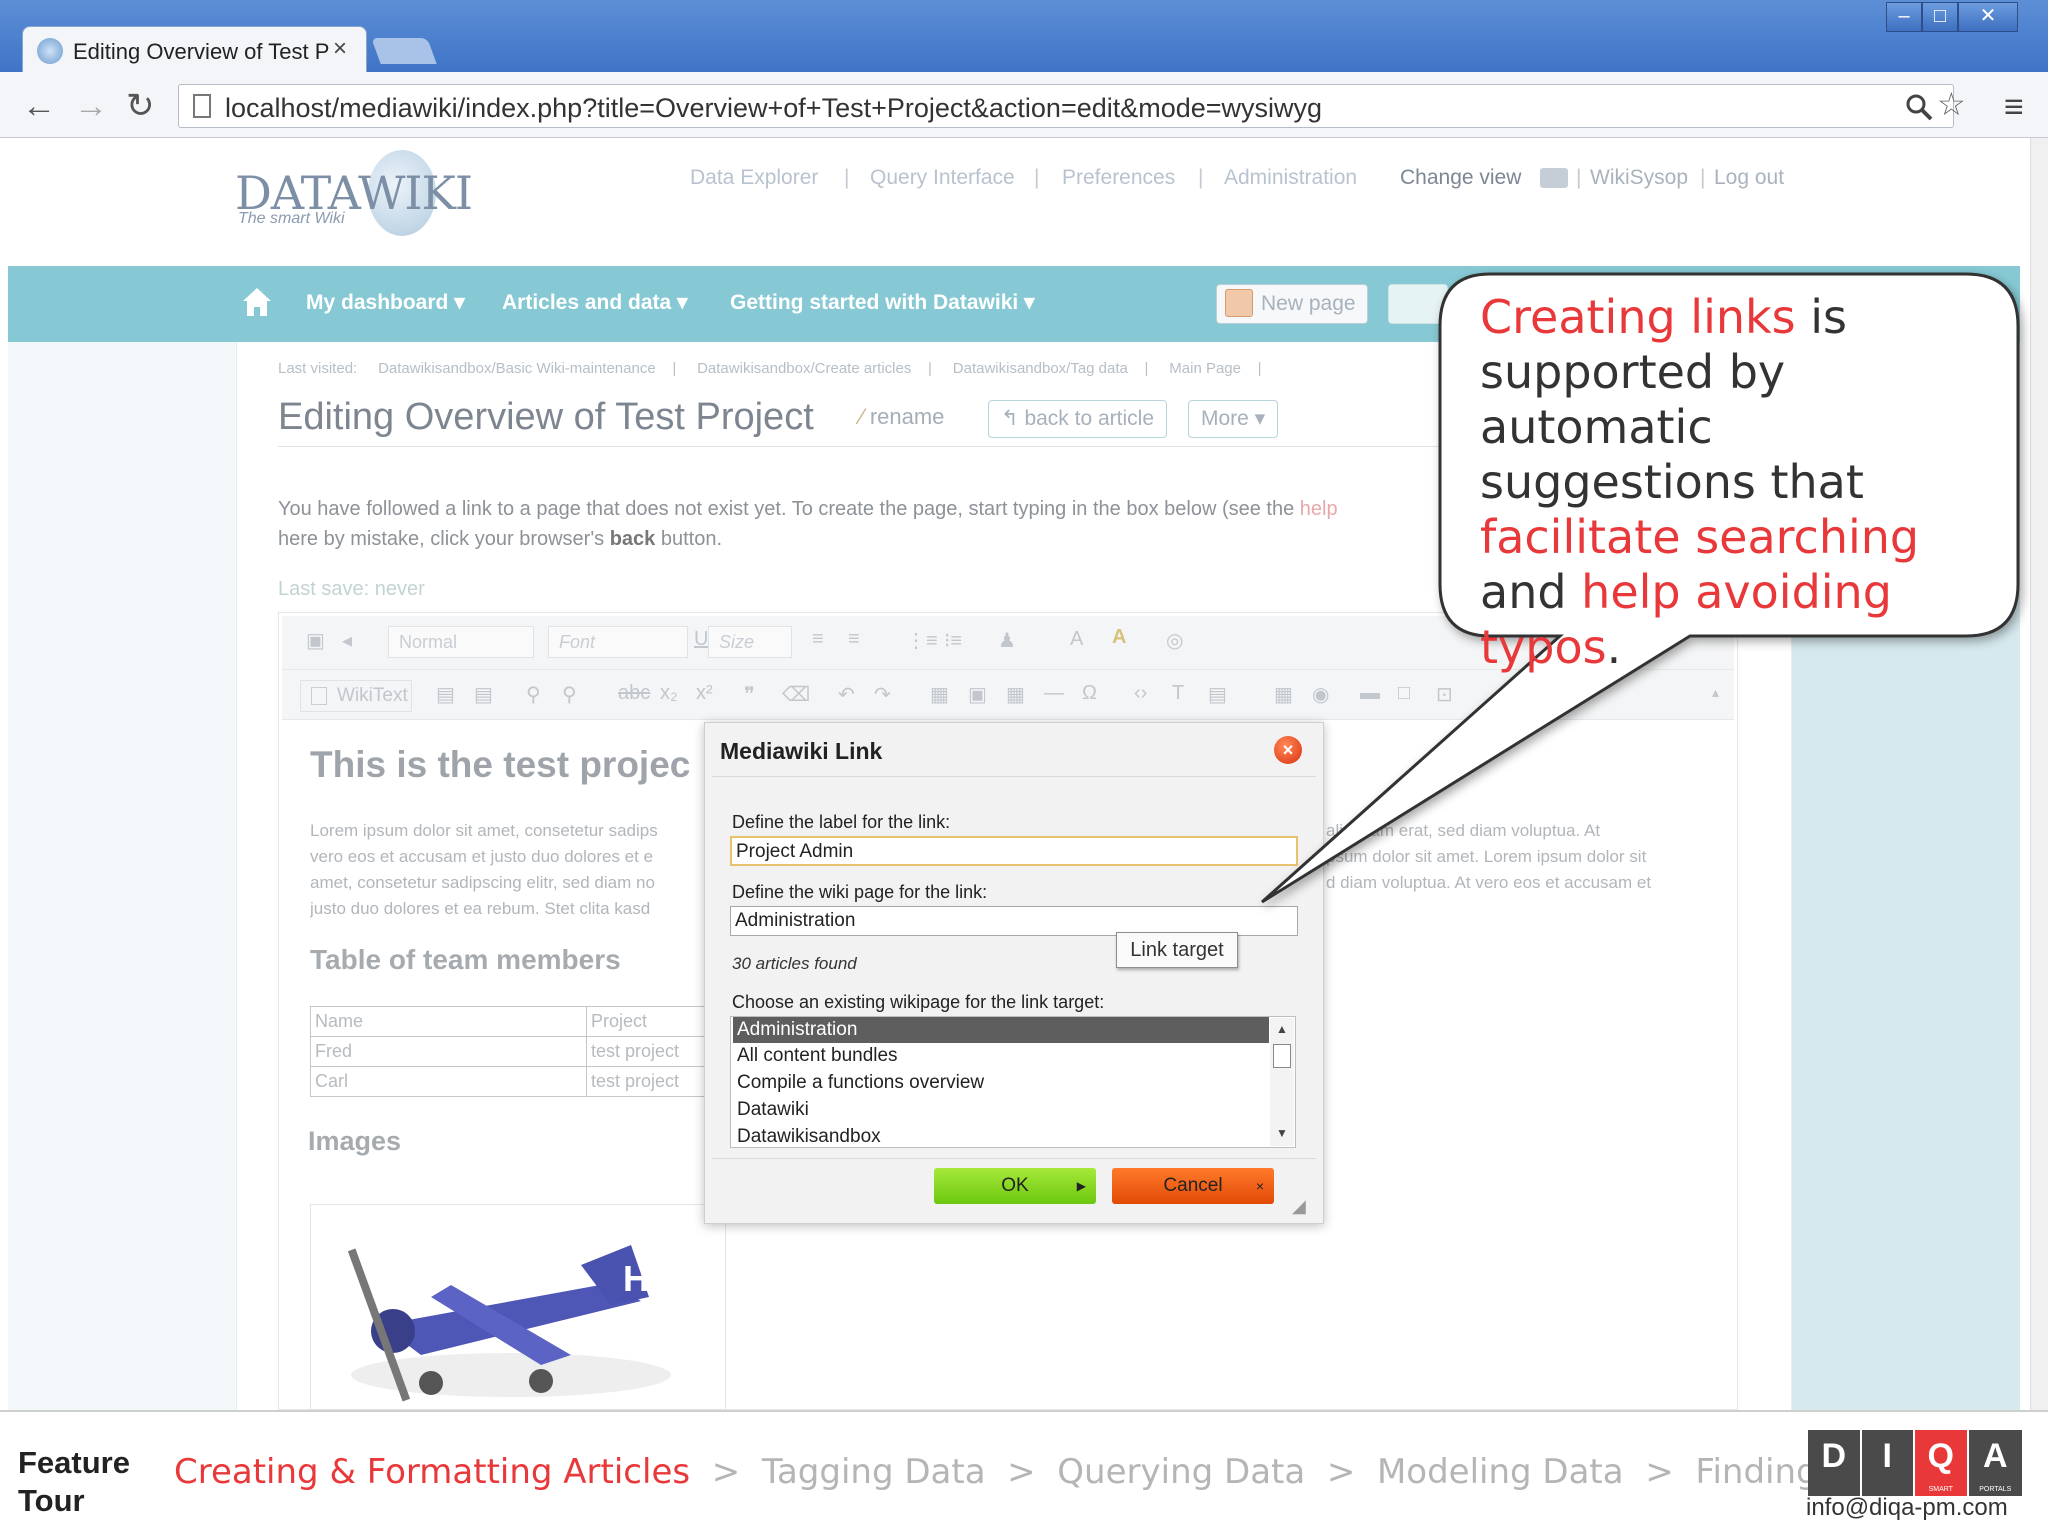  Describe the element at coordinates (749, 694) in the screenshot. I see `quote-icon: ❞` at that location.